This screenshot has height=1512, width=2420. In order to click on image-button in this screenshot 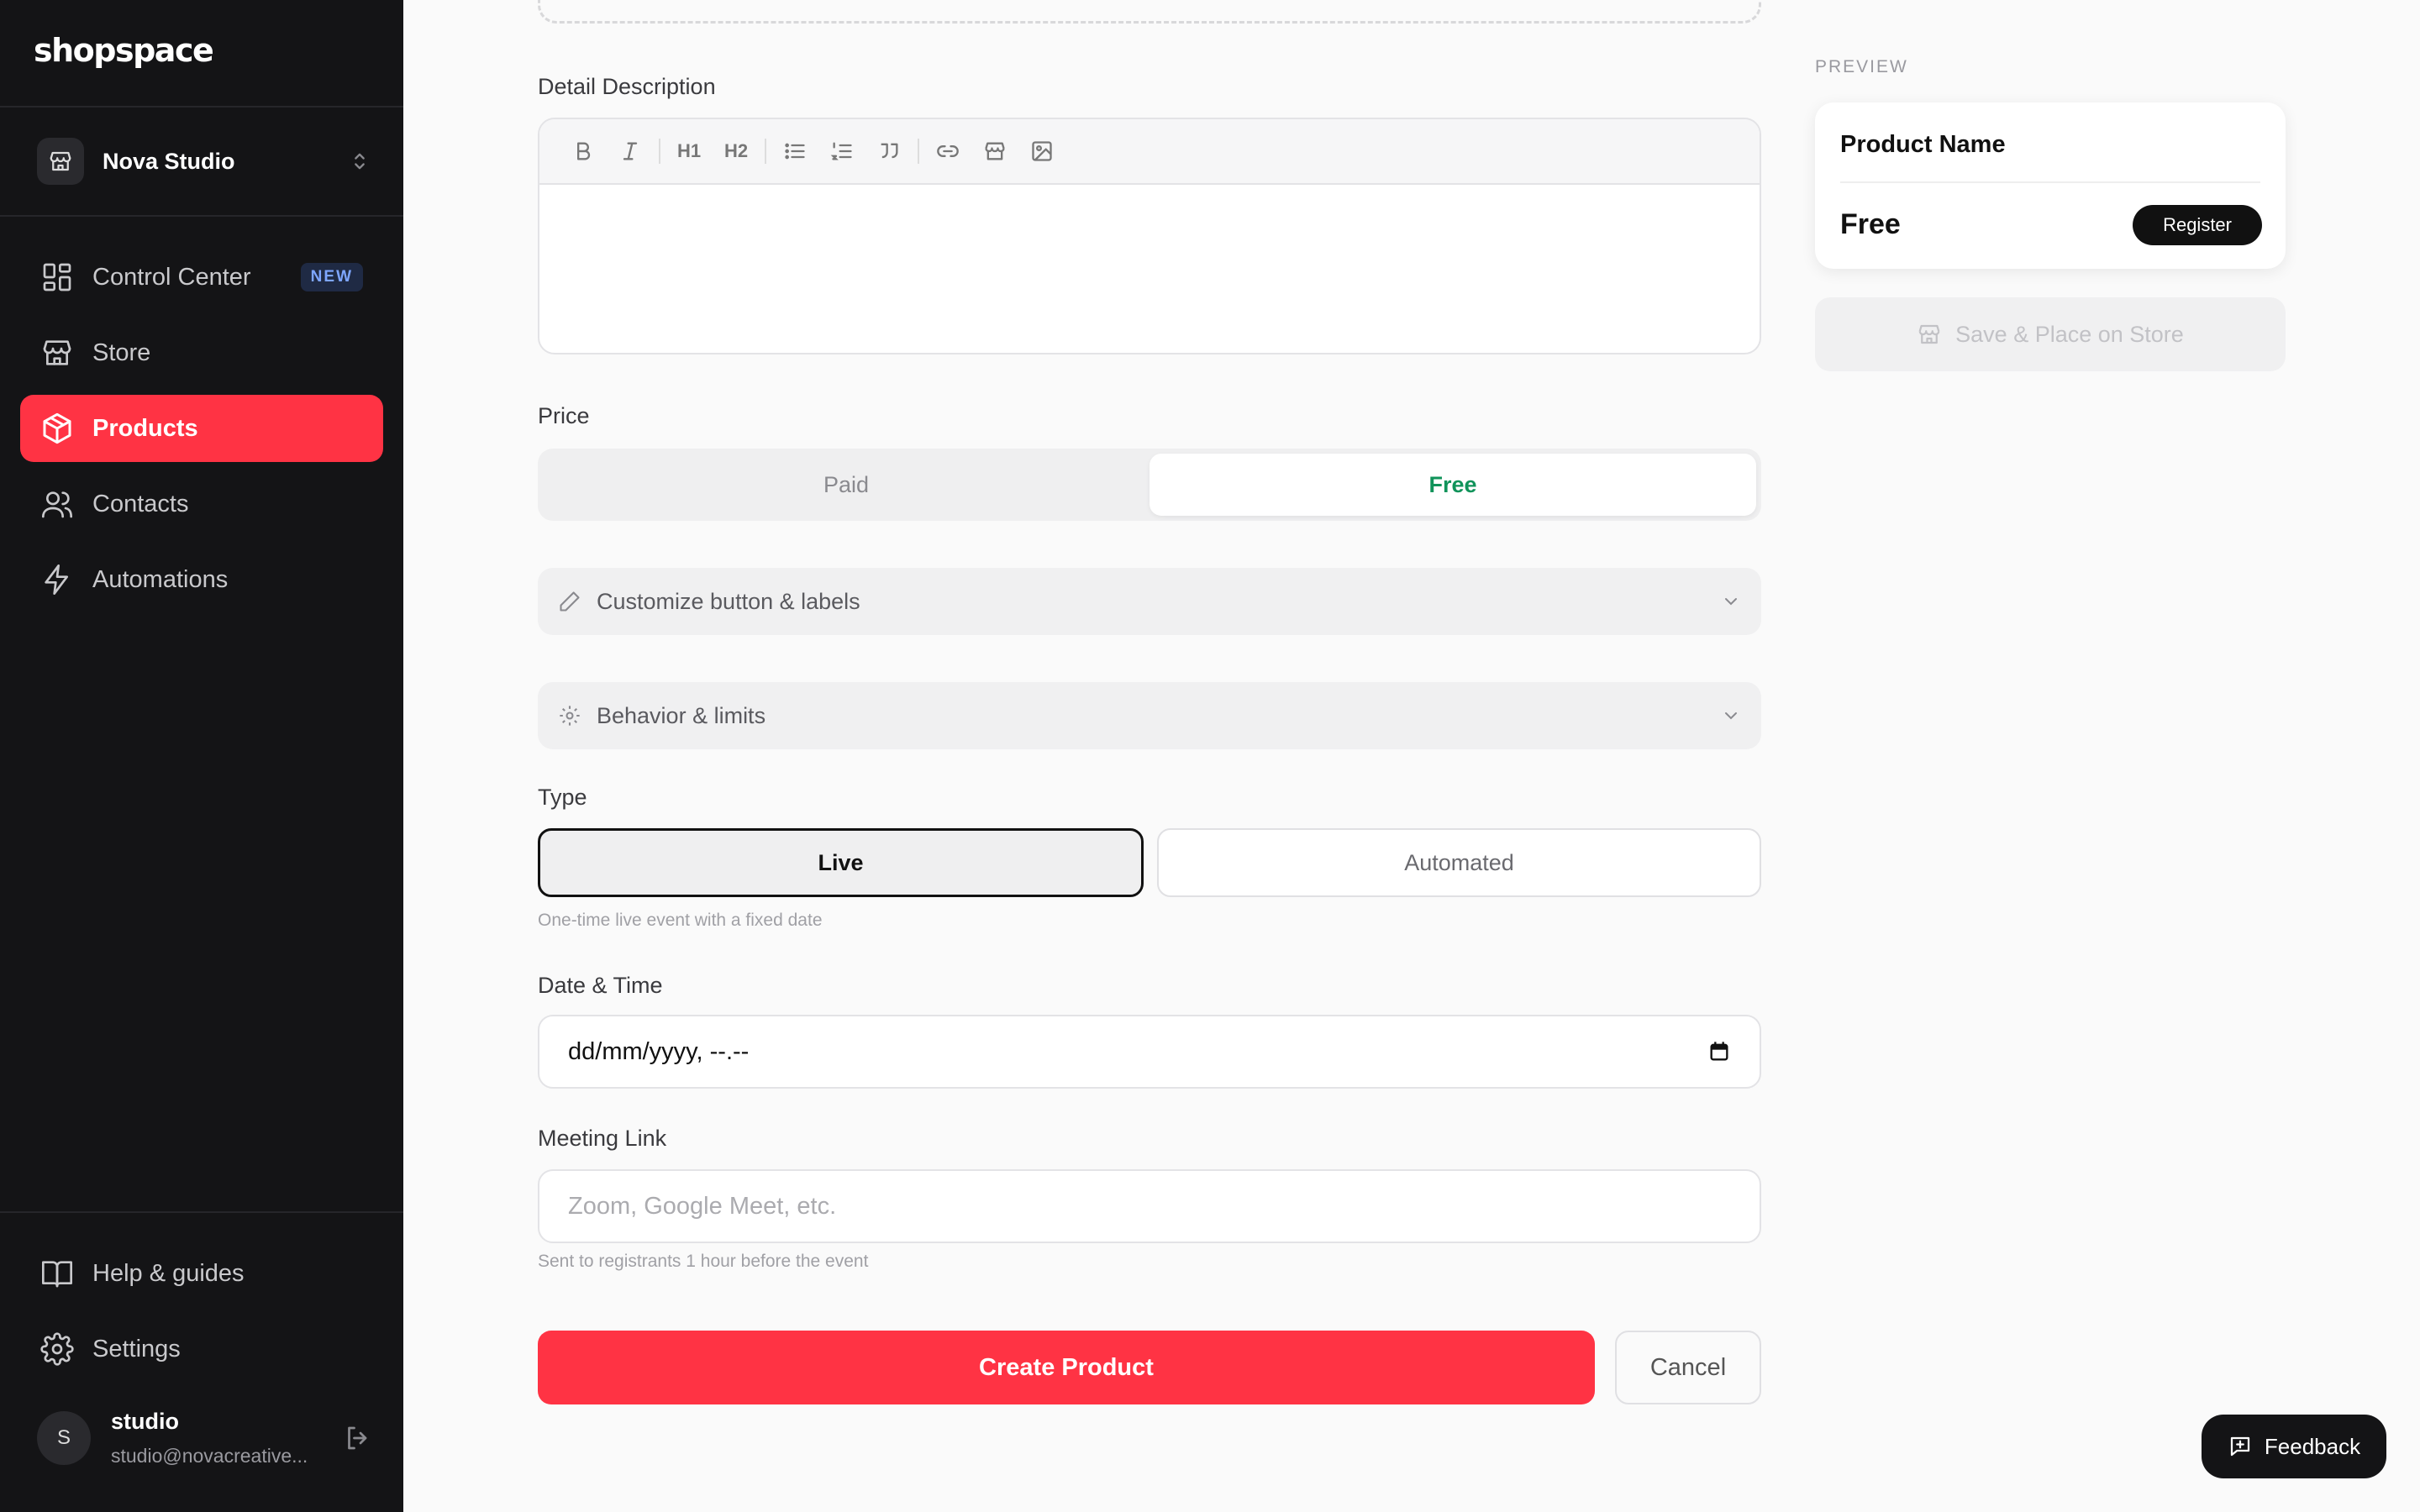, I will do `click(1042, 151)`.